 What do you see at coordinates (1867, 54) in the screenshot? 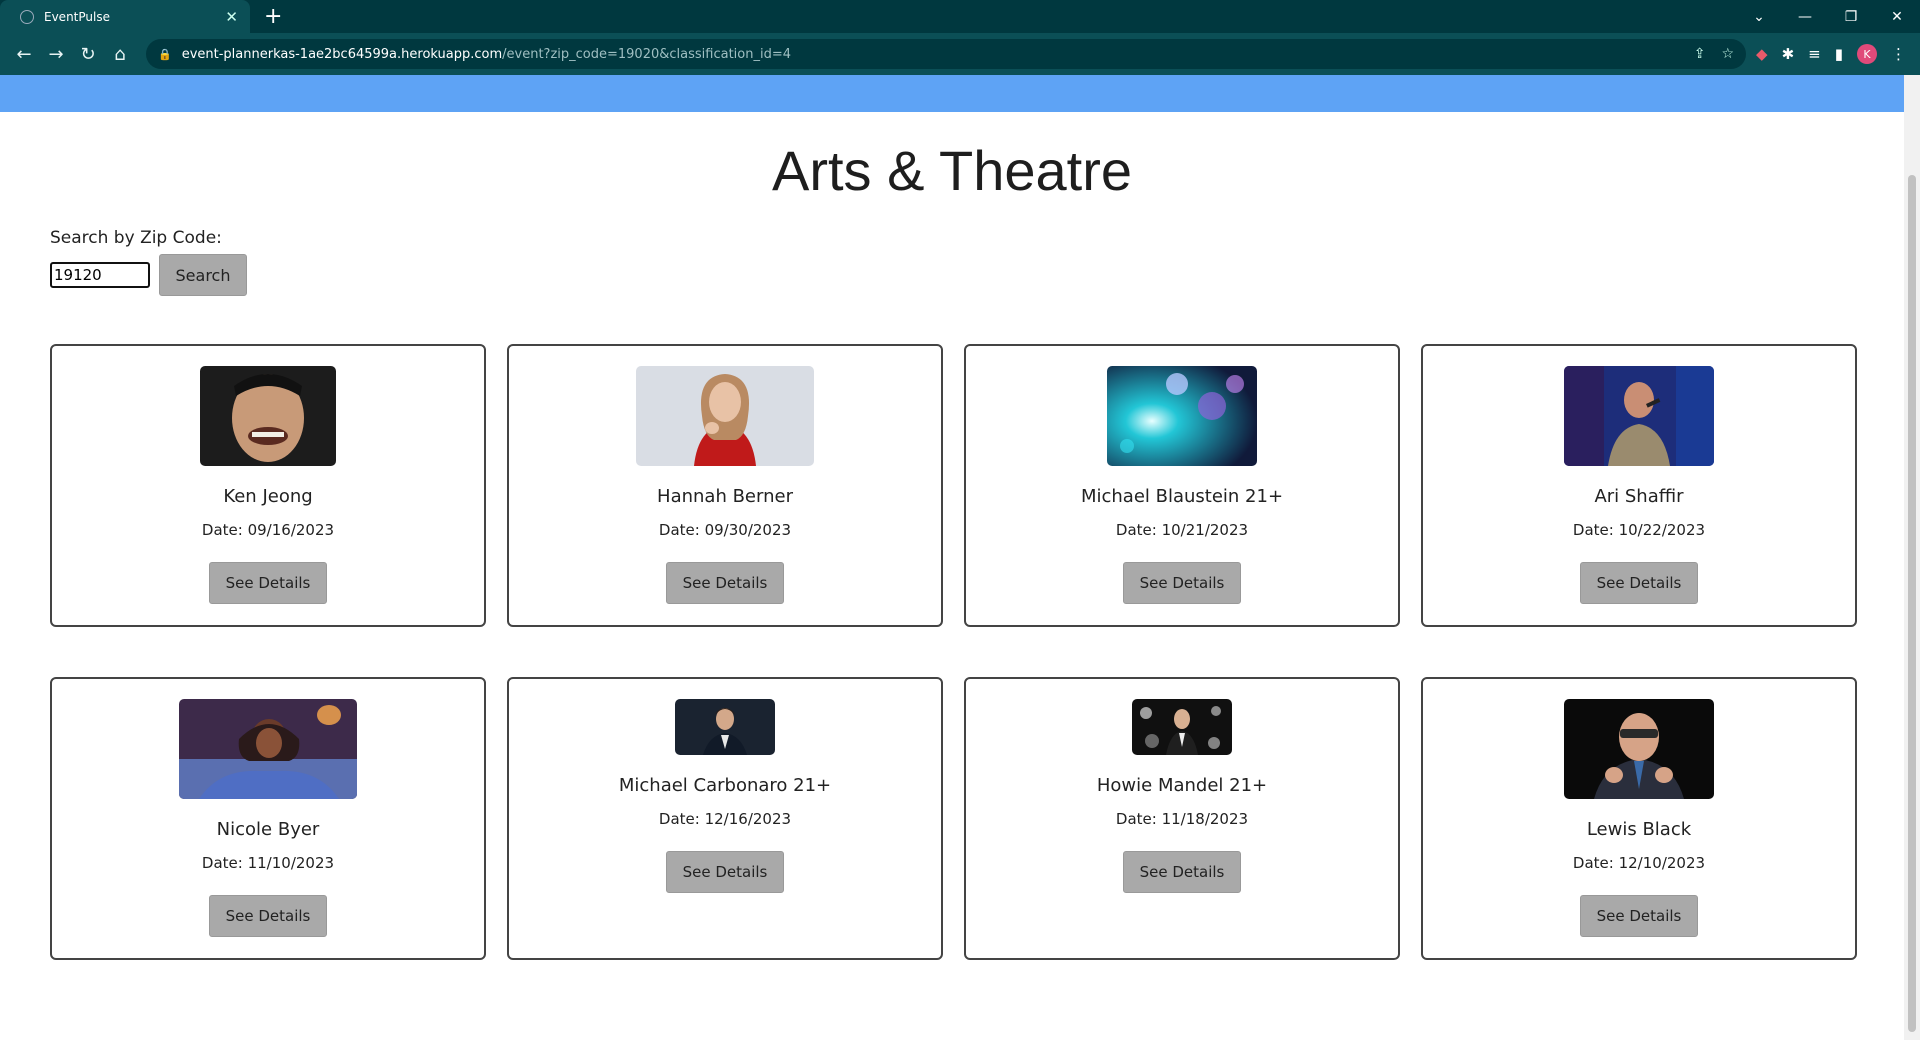
I see `profile-avatar: K` at bounding box center [1867, 54].